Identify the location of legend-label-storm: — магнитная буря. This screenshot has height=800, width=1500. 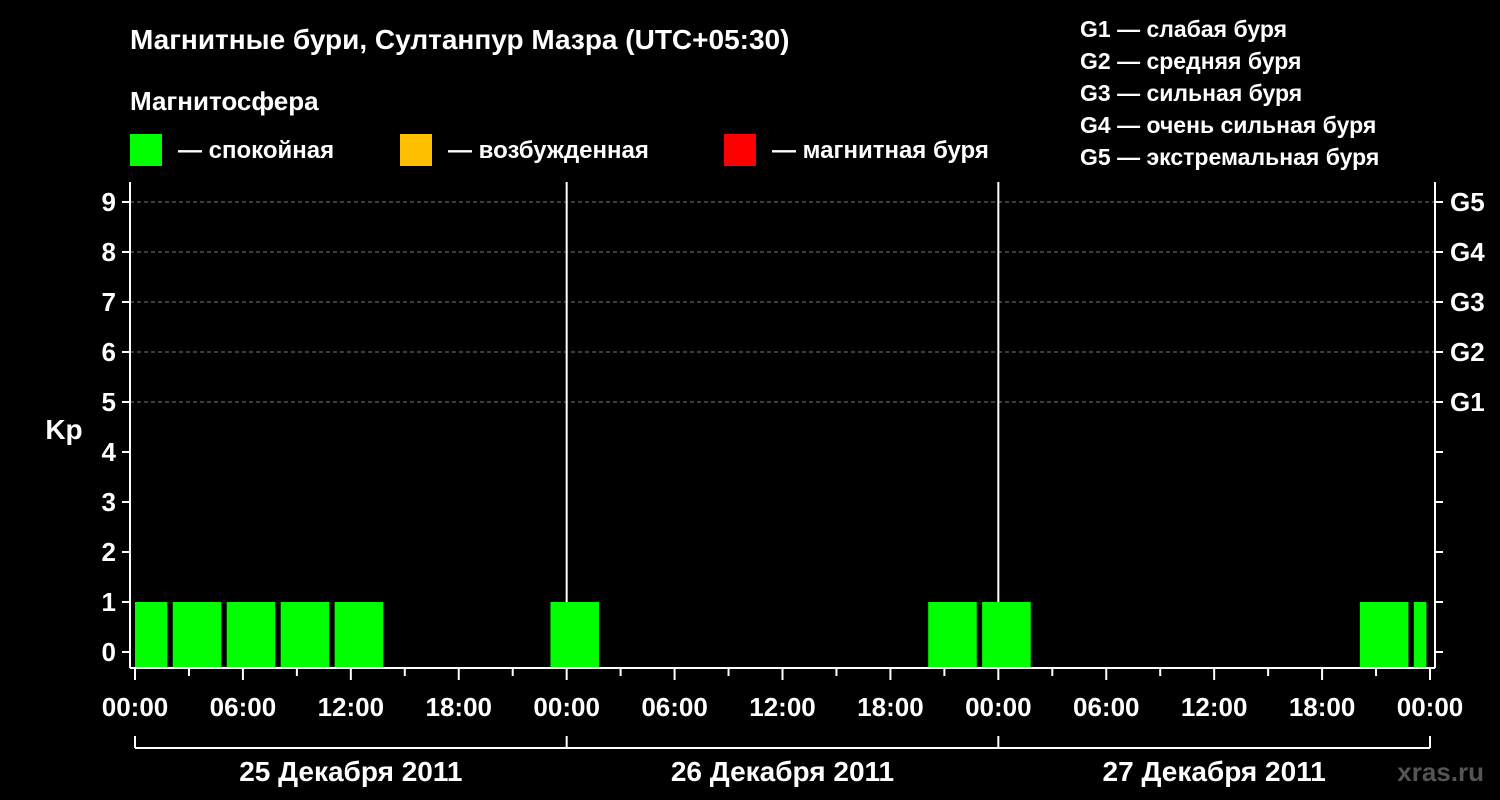
(880, 150).